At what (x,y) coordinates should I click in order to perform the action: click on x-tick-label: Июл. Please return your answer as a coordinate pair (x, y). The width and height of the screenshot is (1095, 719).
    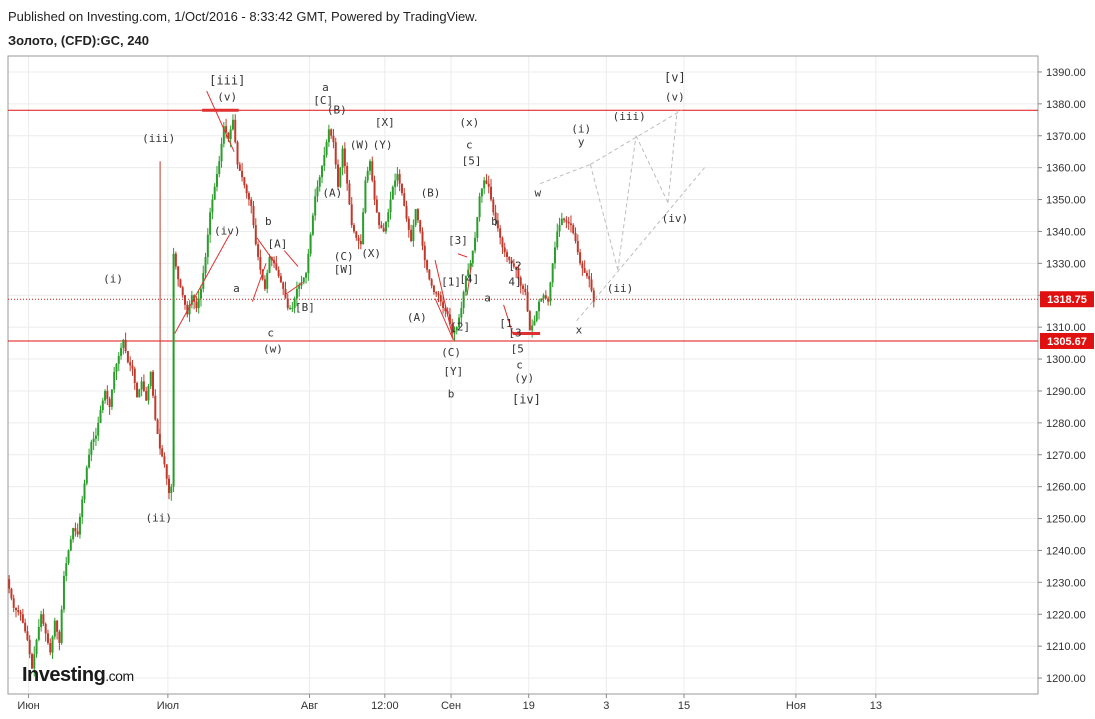
    Looking at the image, I should click on (168, 706).